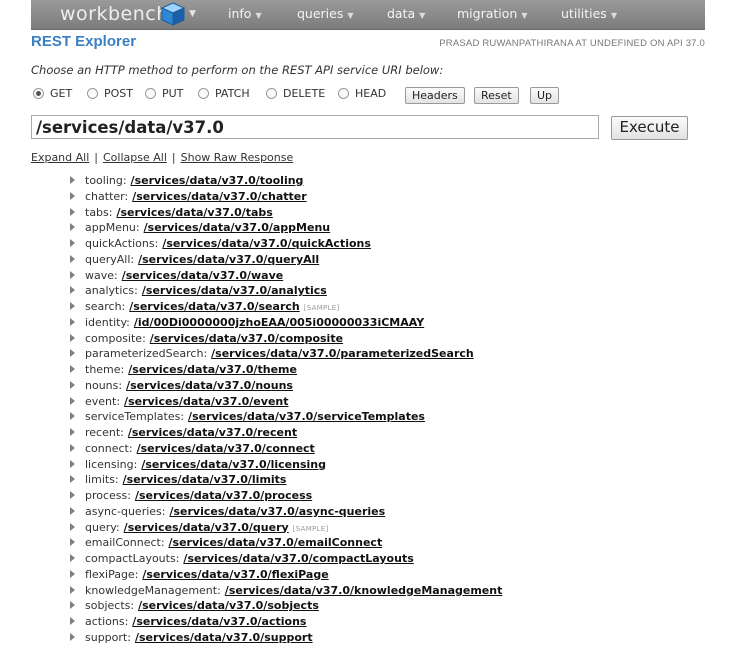 The image size is (729, 659). I want to click on tree-item-link: /services/data/v37.0/tabs, so click(194, 212).